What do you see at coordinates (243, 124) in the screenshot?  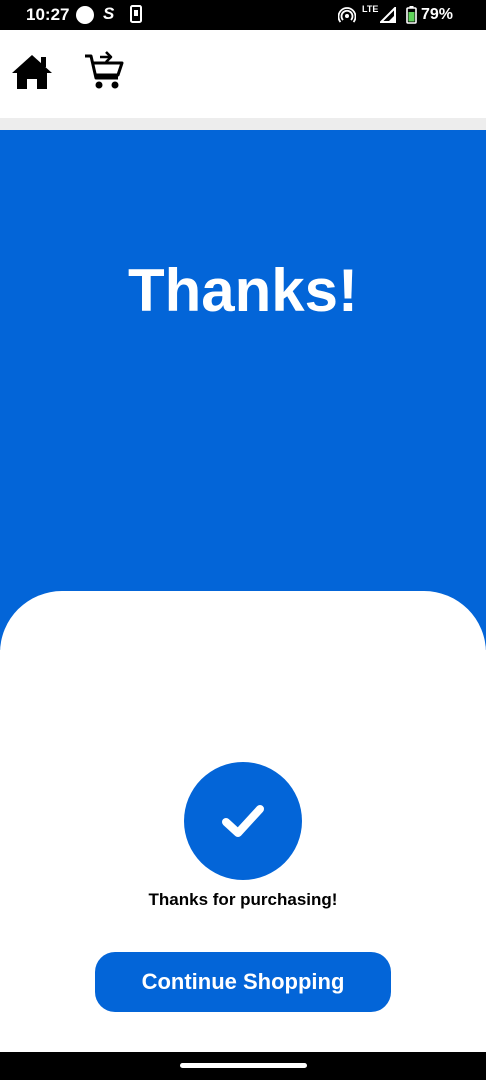 I see `header-divider` at bounding box center [243, 124].